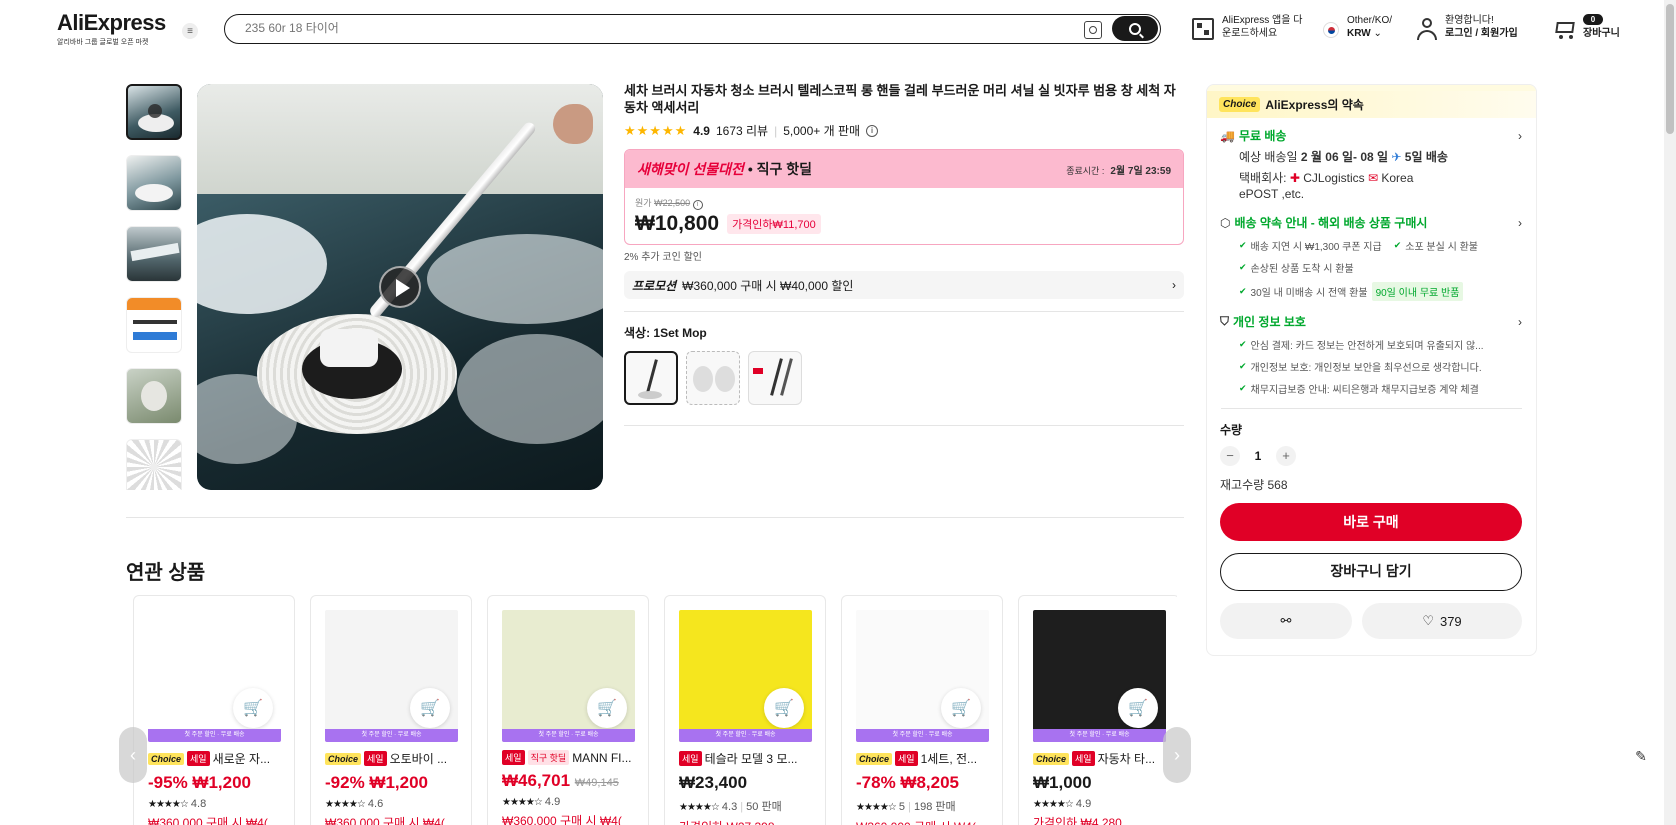 The height and width of the screenshot is (825, 1676). Describe the element at coordinates (904, 311) in the screenshot. I see `divider` at that location.